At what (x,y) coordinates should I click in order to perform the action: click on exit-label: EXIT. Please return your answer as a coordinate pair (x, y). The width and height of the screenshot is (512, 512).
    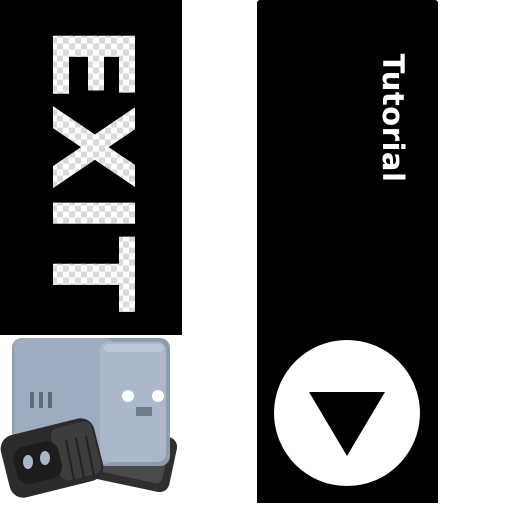
    Looking at the image, I should click on (91, 170).